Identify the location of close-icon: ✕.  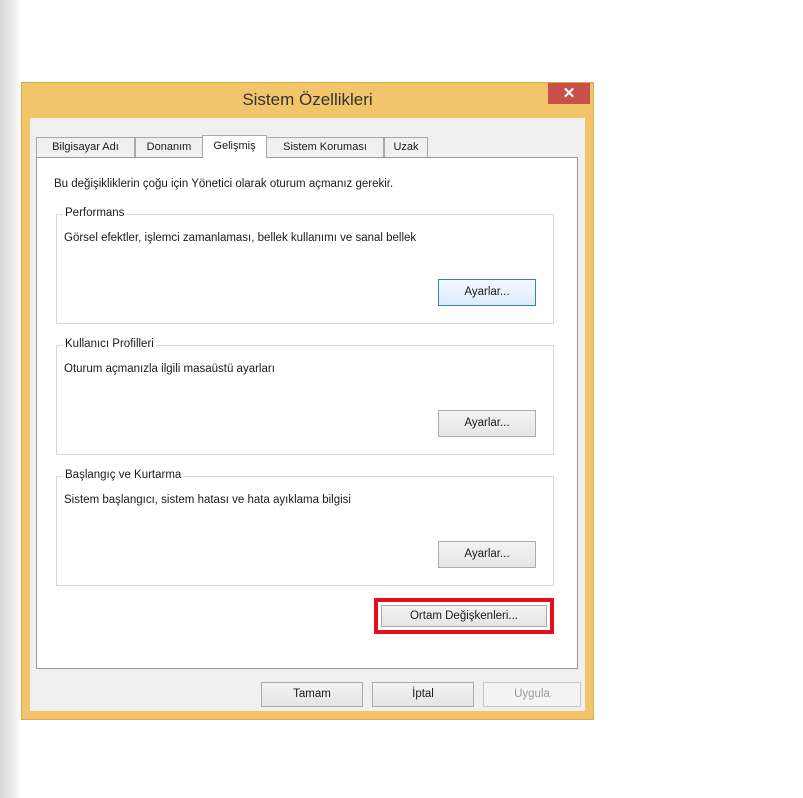
(569, 93).